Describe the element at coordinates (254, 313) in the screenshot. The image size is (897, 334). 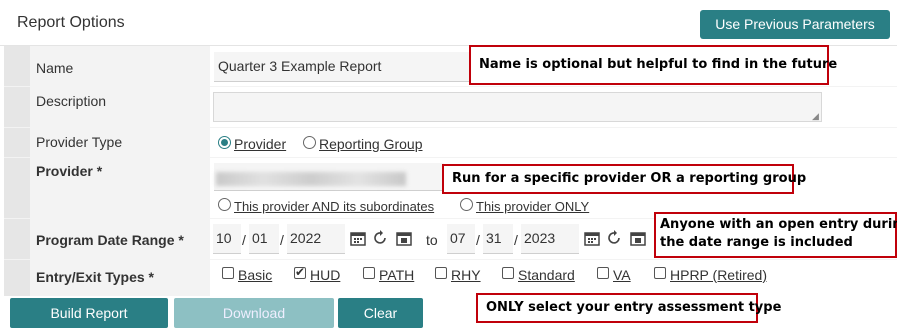
I see `download-button: Download` at that location.